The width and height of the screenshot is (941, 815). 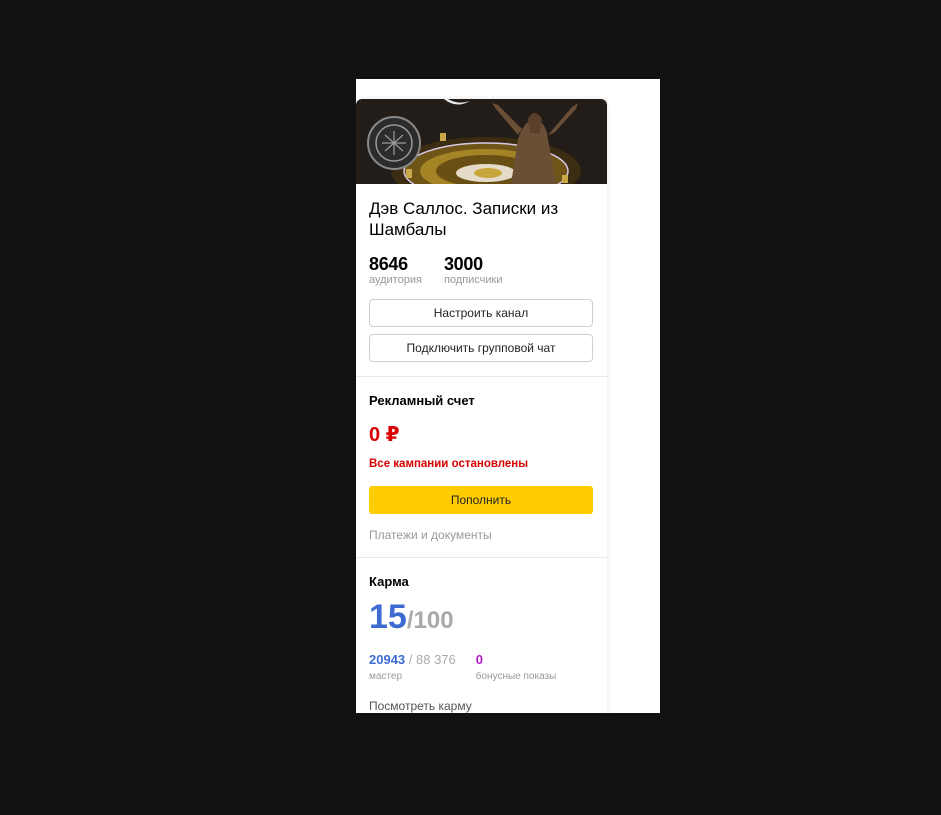 I want to click on karma-stats: 20943 / 88 376 мастер 0 бонусные показы, so click(x=481, y=668).